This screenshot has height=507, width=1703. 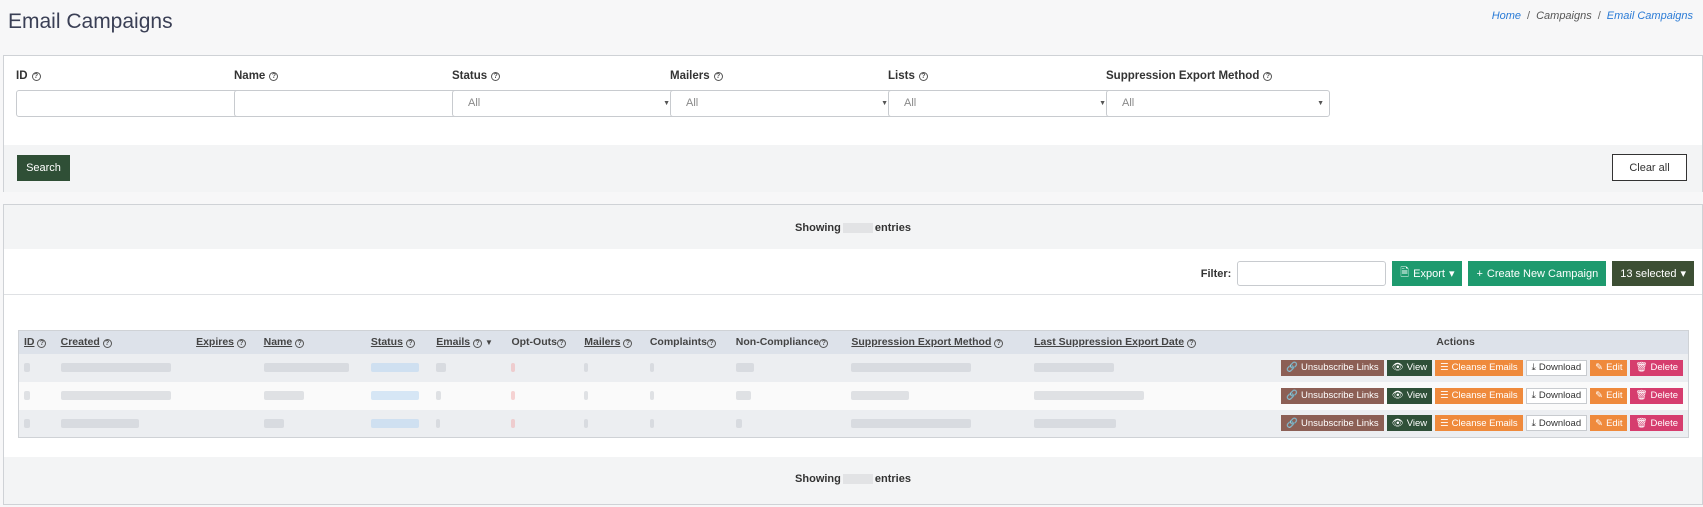 I want to click on export-label: Export, so click(x=1429, y=273).